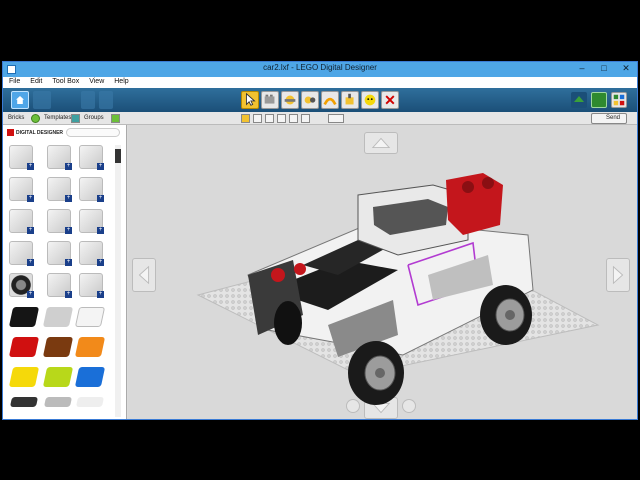  Describe the element at coordinates (320, 82) in the screenshot. I see `menu-bar: File Edit Tool Box View Help` at that location.